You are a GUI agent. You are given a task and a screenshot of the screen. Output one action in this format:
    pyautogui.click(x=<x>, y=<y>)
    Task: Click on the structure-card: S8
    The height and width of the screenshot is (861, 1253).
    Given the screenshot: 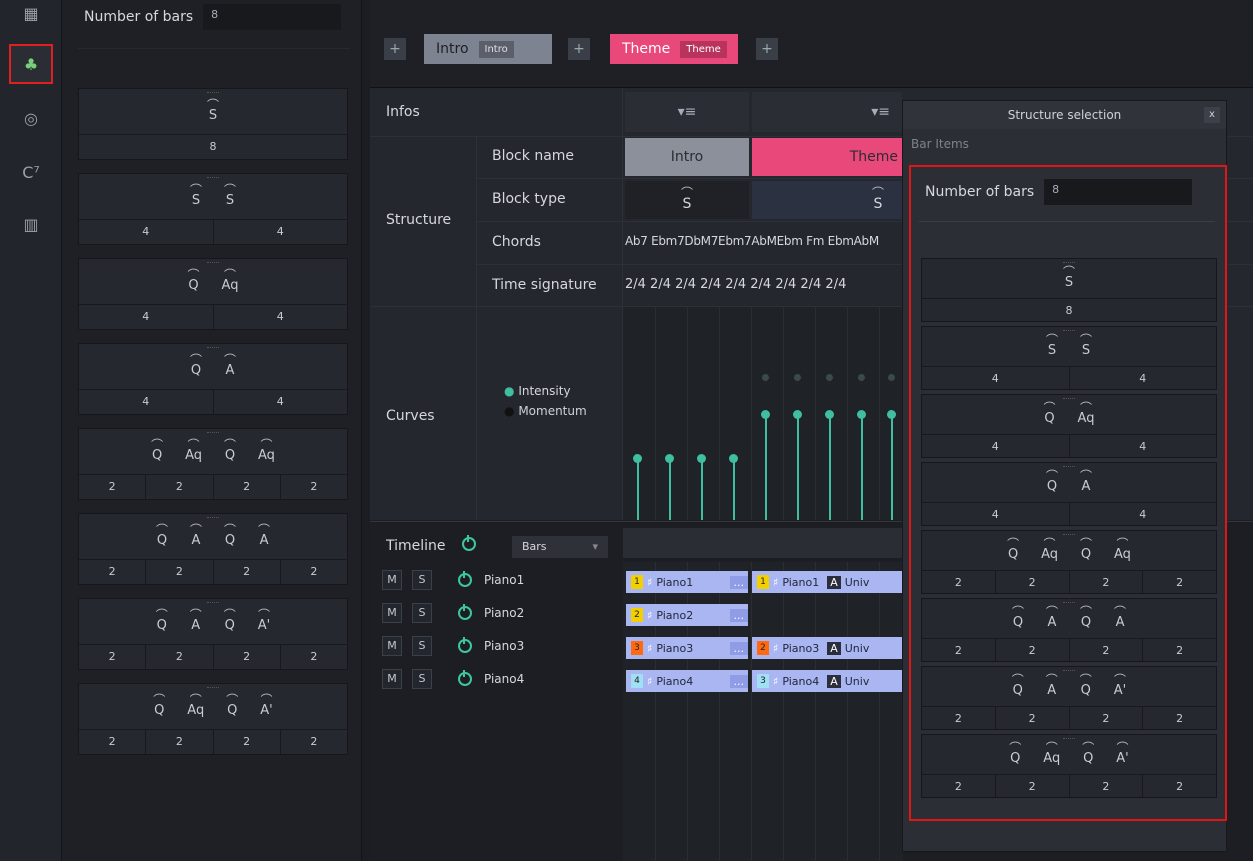 What is the action you would take?
    pyautogui.click(x=213, y=124)
    